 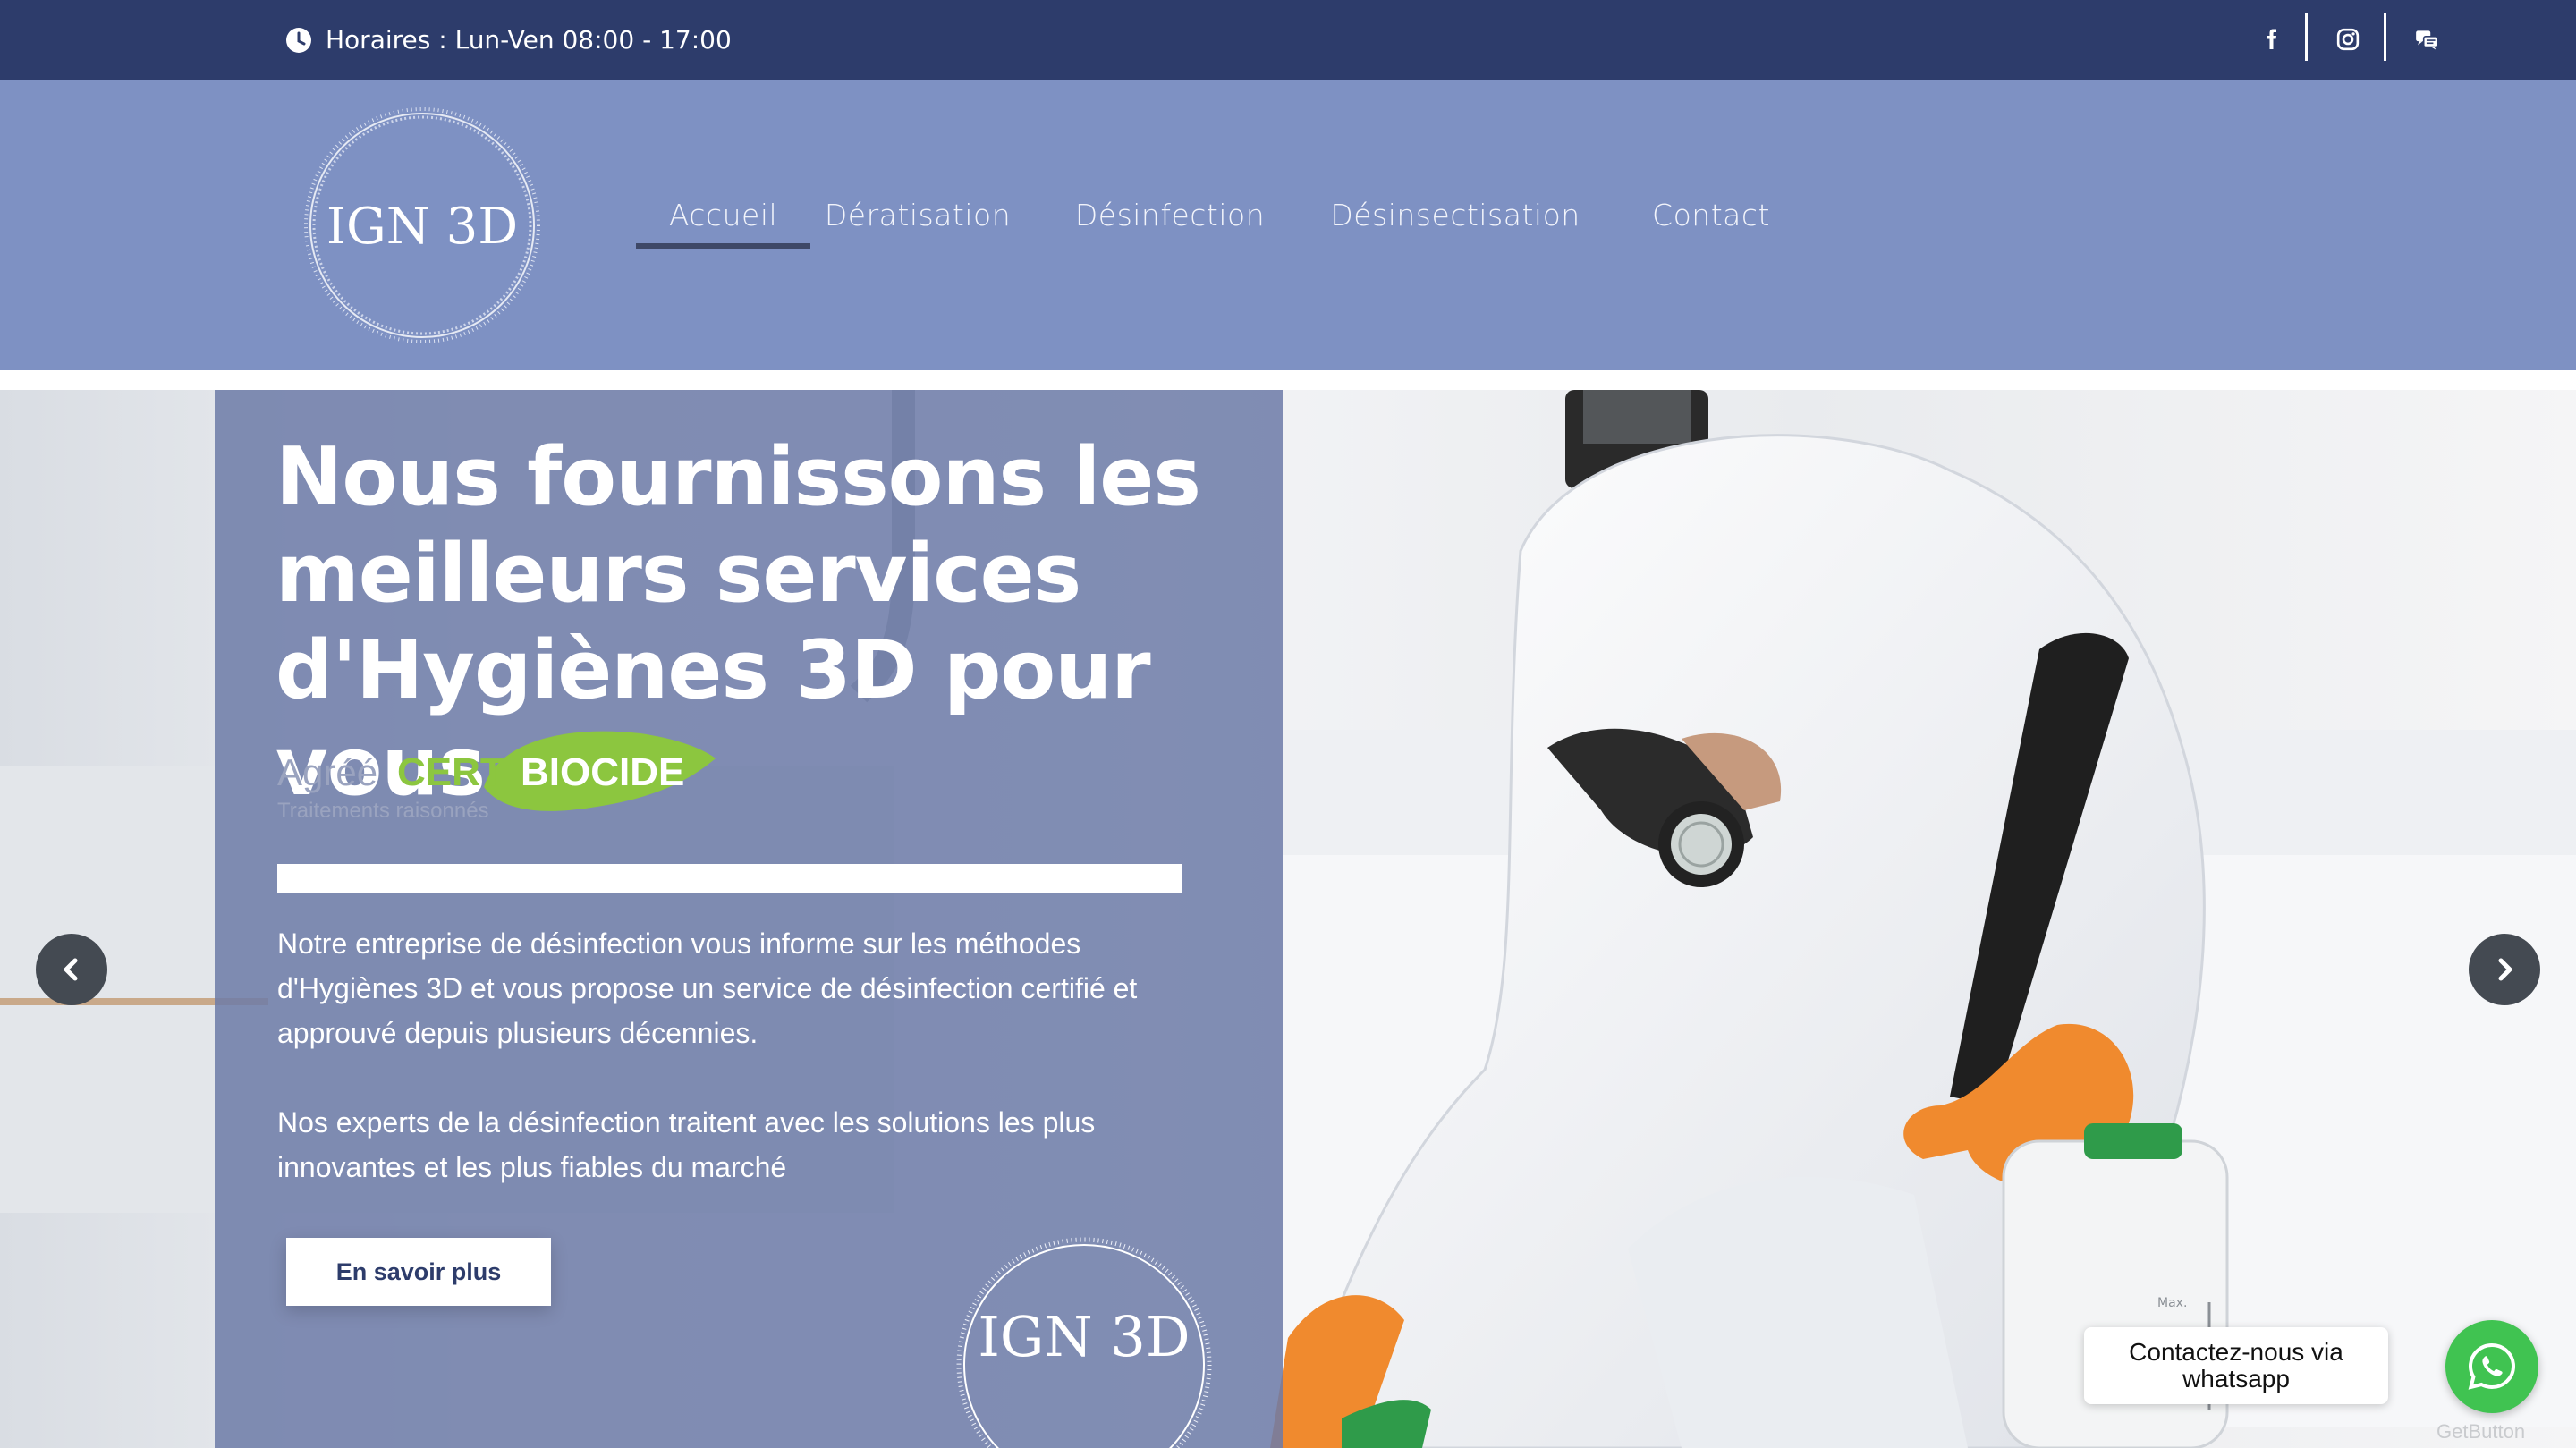 I want to click on certi-agree: Agréé, so click(x=327, y=772).